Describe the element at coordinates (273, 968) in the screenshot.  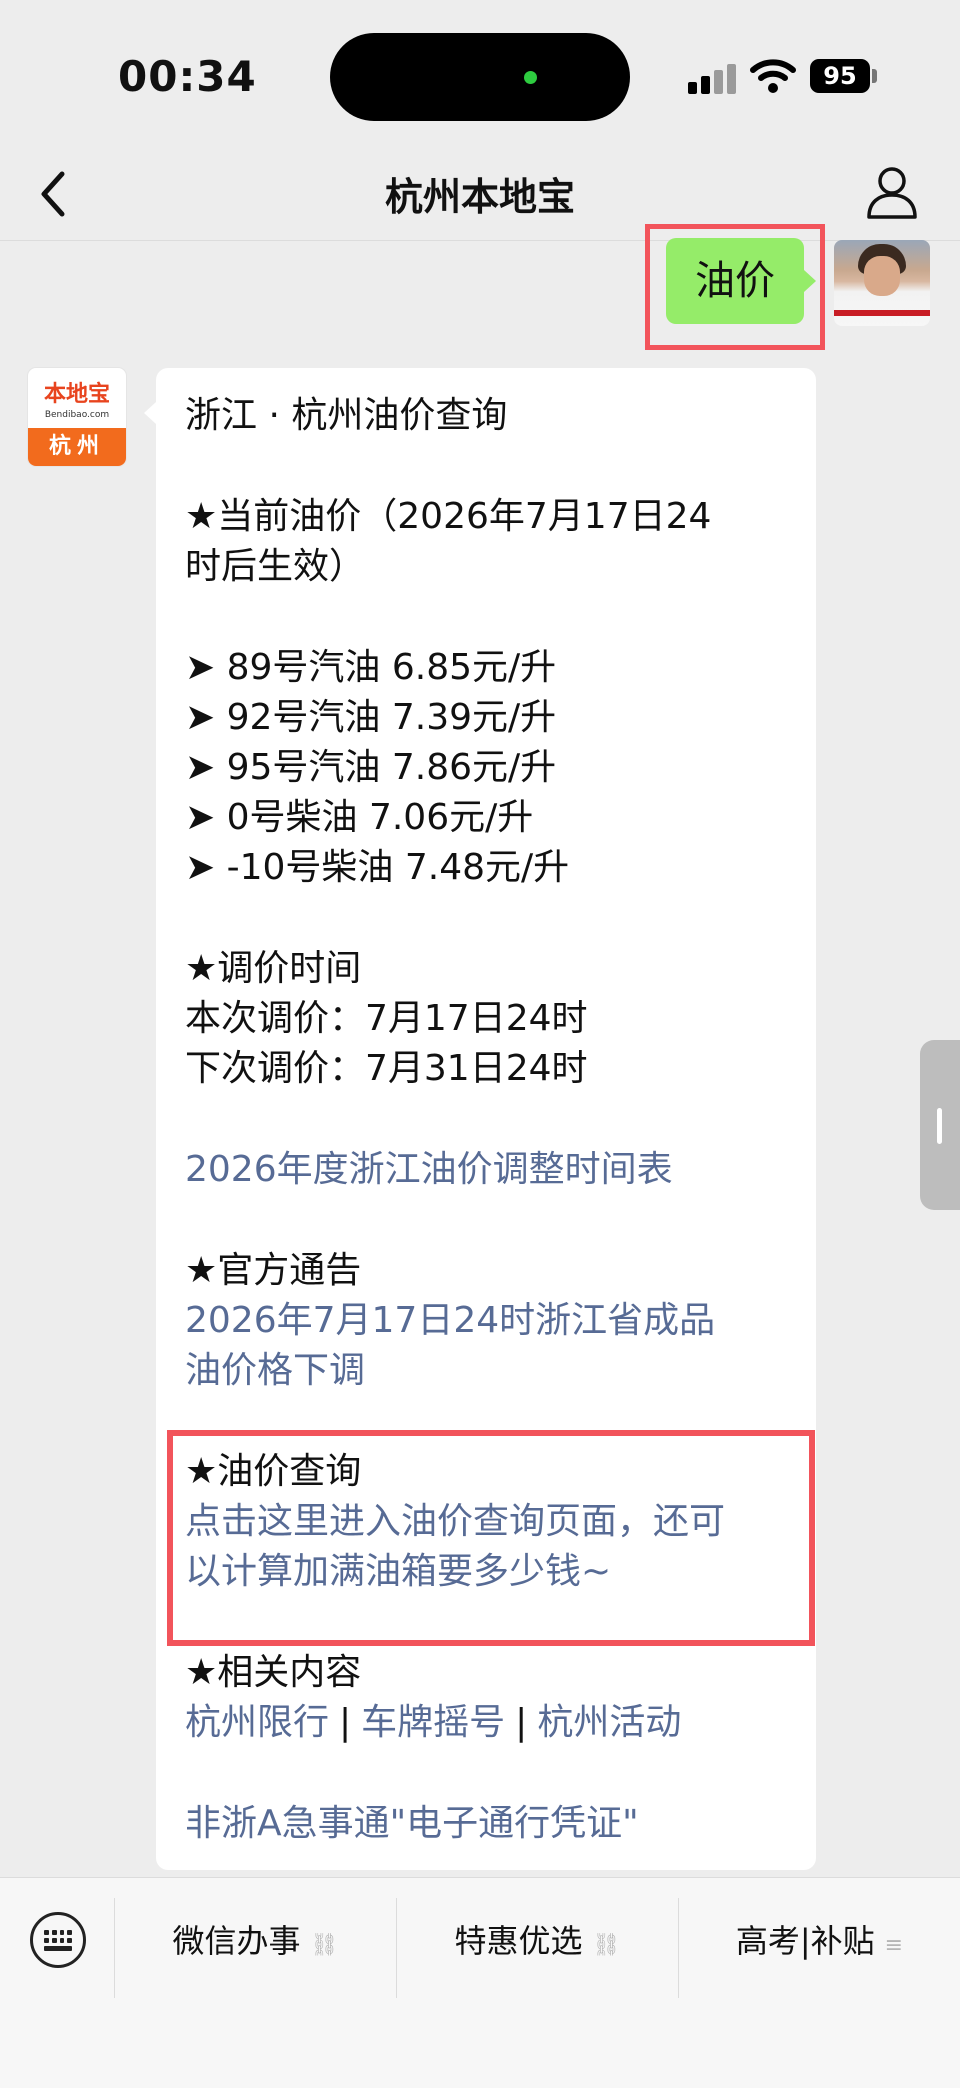
I see `adjust-title: ★调价时间` at that location.